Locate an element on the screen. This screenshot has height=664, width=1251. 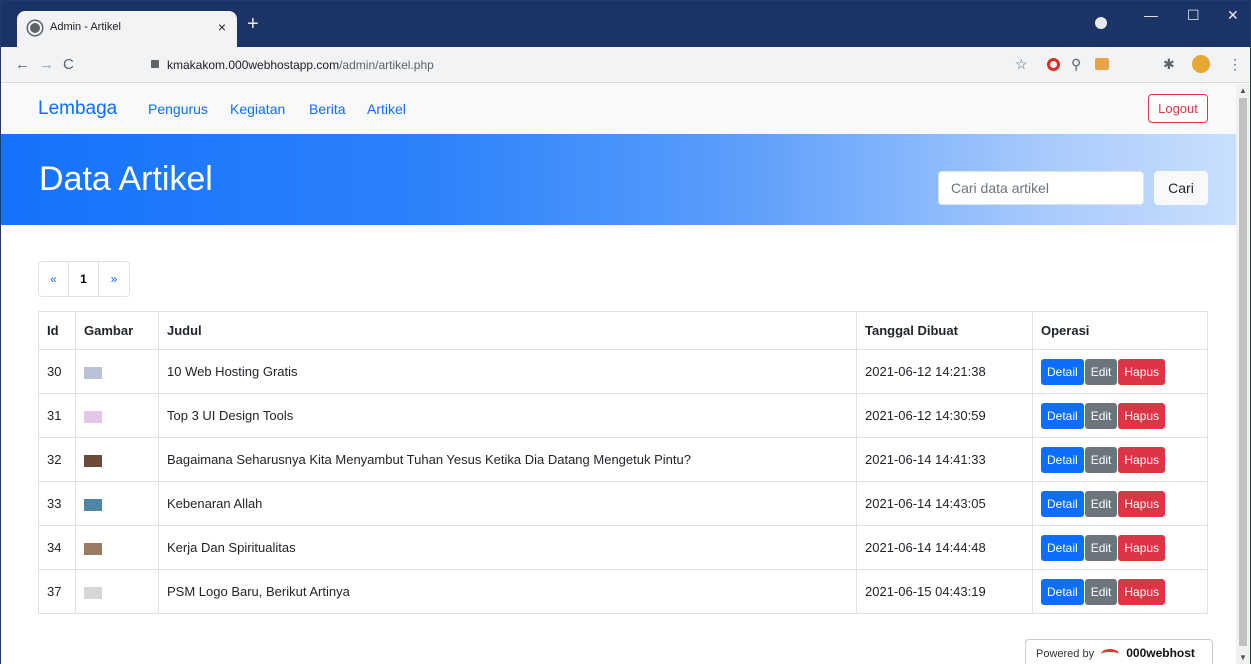
column-header-judul: Judul is located at coordinates (507, 330).